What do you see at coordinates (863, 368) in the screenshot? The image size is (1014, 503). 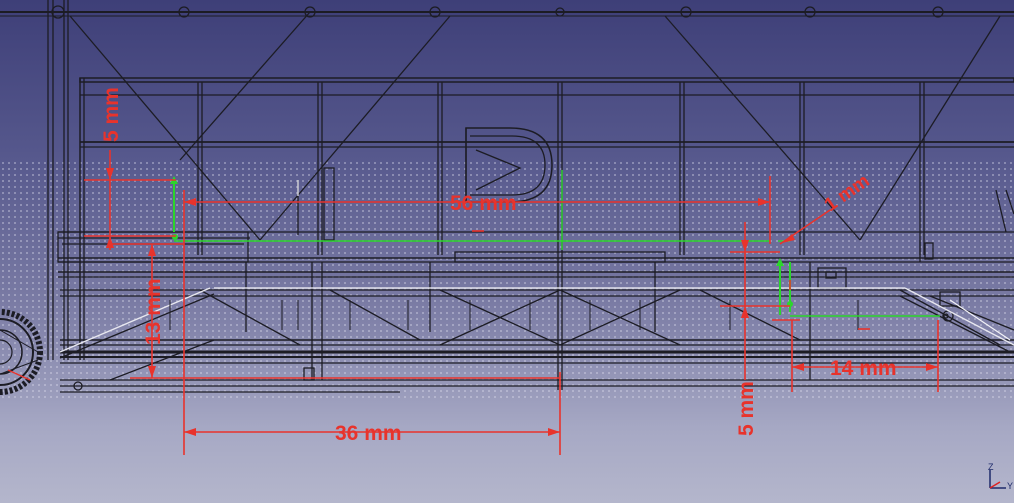 I see `dim-14-label: 14 mm` at bounding box center [863, 368].